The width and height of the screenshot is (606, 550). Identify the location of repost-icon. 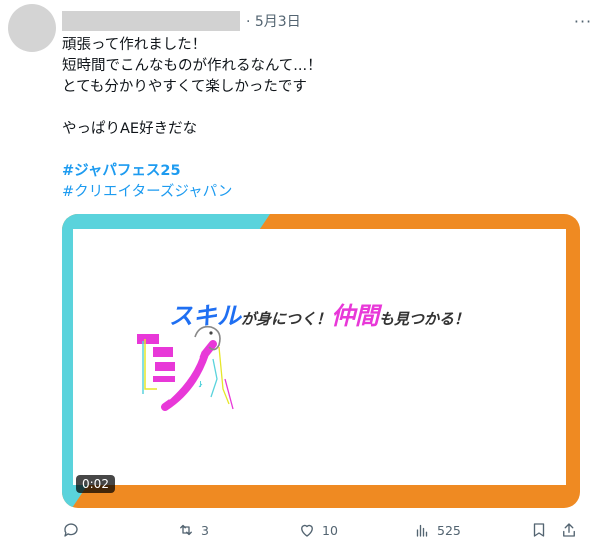
(186, 530).